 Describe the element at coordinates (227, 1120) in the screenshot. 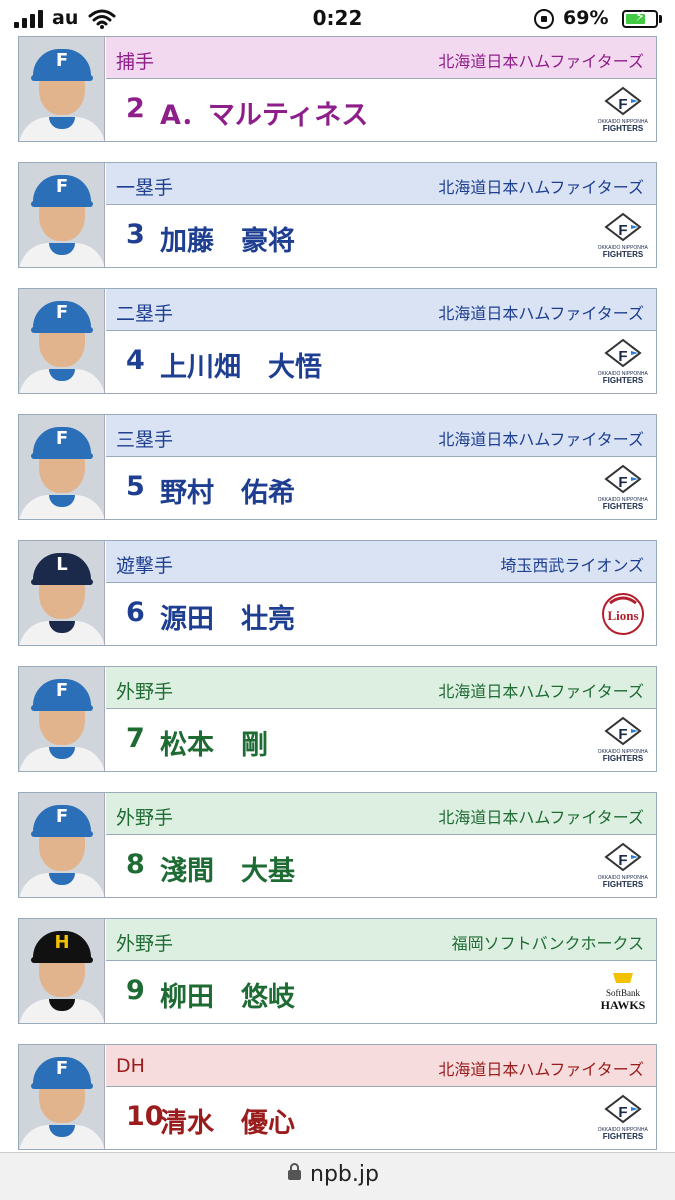

I see `player-name: 清水 優心` at that location.